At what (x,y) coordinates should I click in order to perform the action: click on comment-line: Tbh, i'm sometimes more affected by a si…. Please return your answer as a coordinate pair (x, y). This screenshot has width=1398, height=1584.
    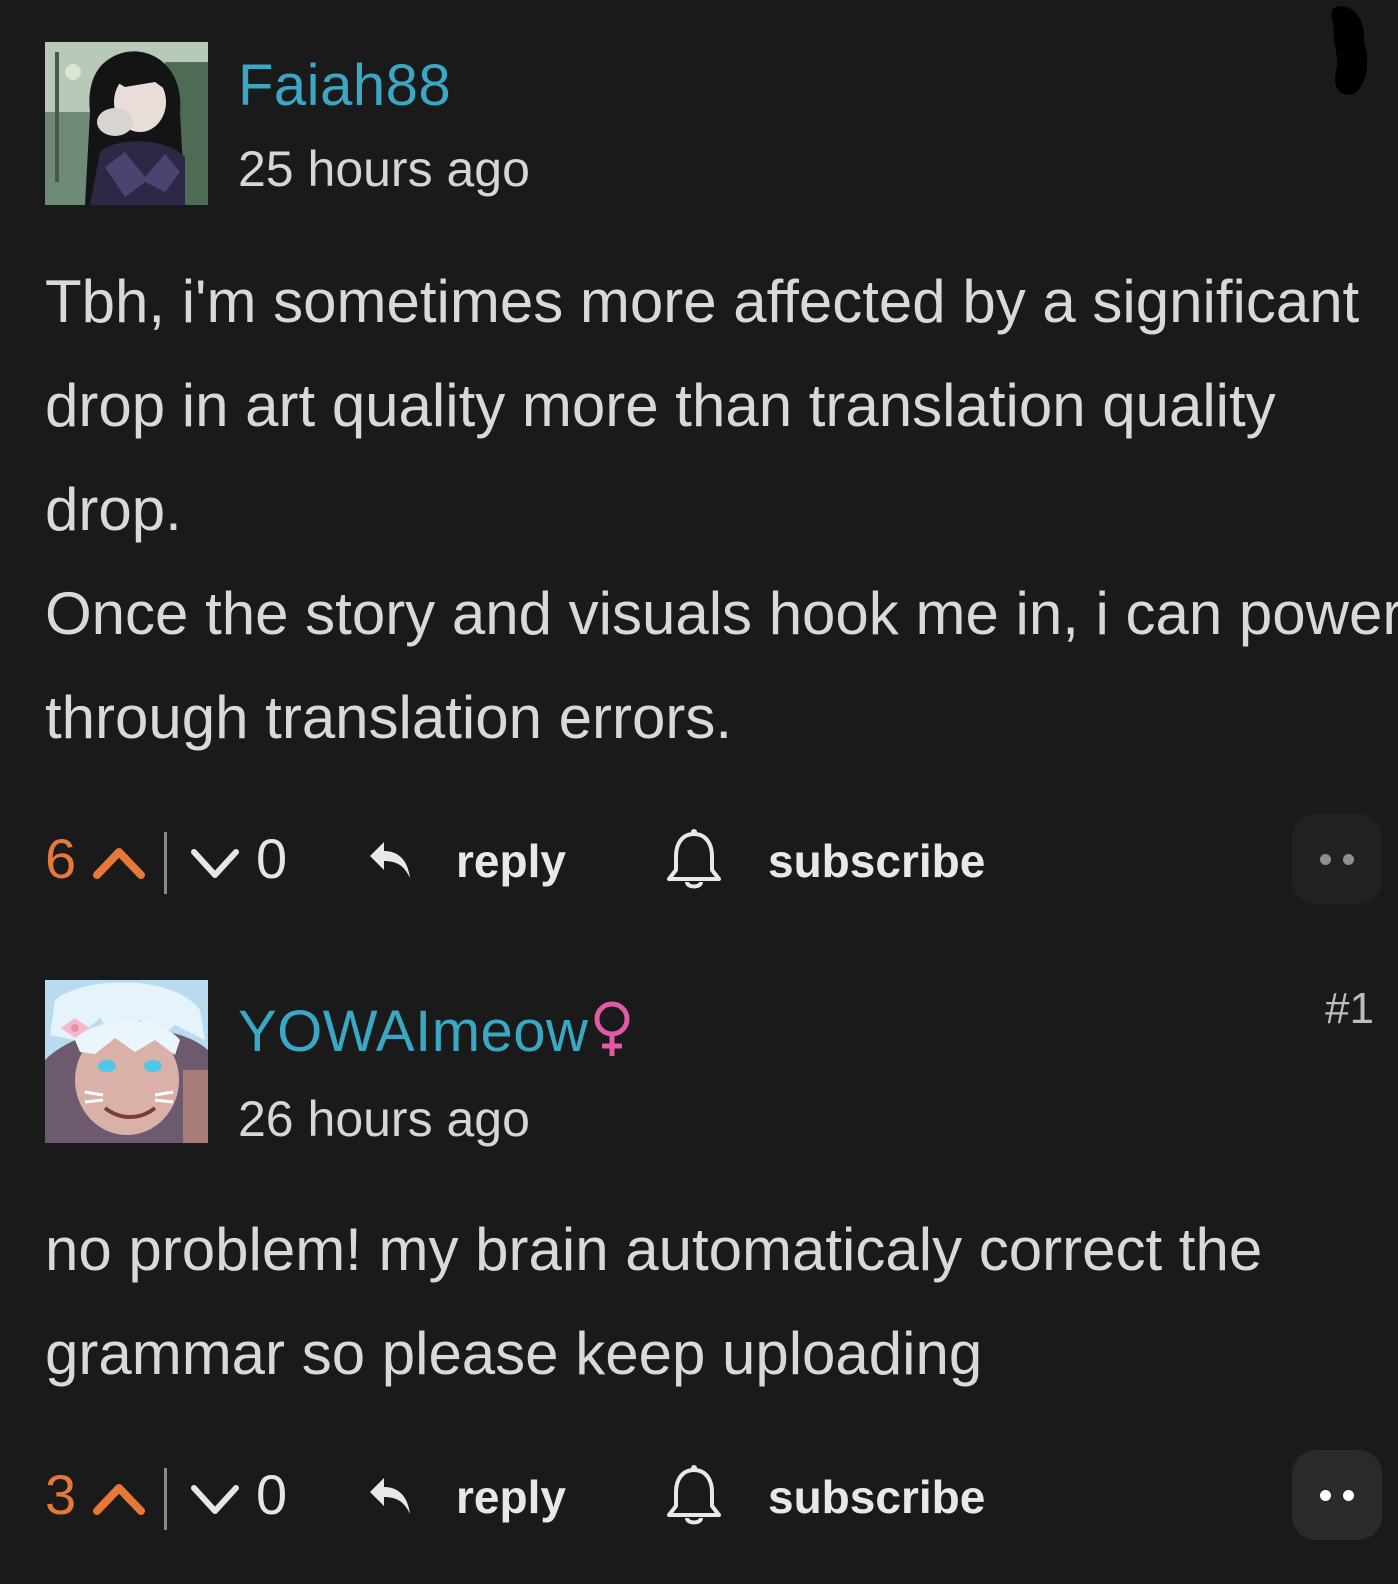
    Looking at the image, I should click on (702, 301).